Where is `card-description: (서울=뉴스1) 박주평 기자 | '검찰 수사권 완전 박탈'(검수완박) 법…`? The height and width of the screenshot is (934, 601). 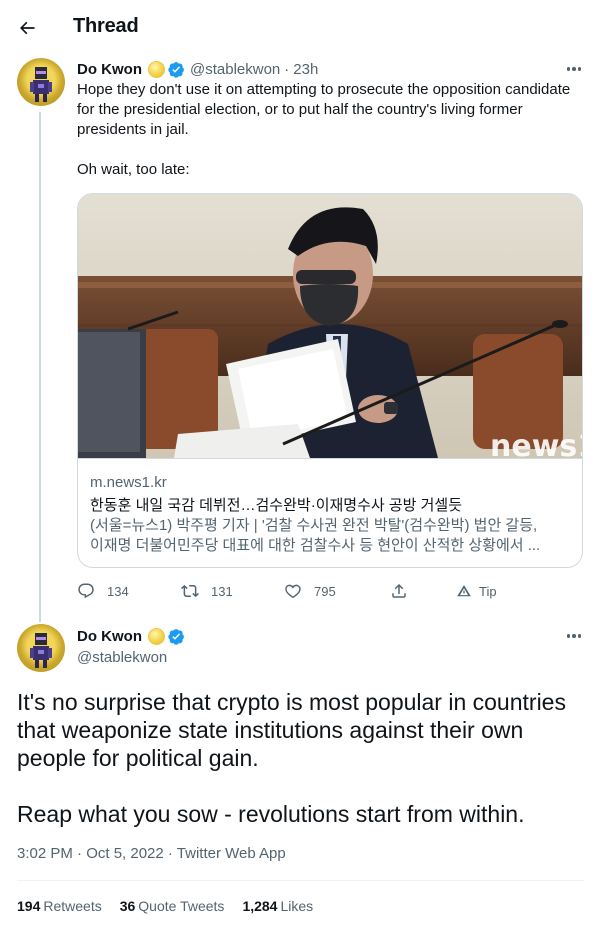 card-description: (서울=뉴스1) 박주평 기자 | '검찰 수사권 완전 박탈'(검수완박) 법… is located at coordinates (331, 536).